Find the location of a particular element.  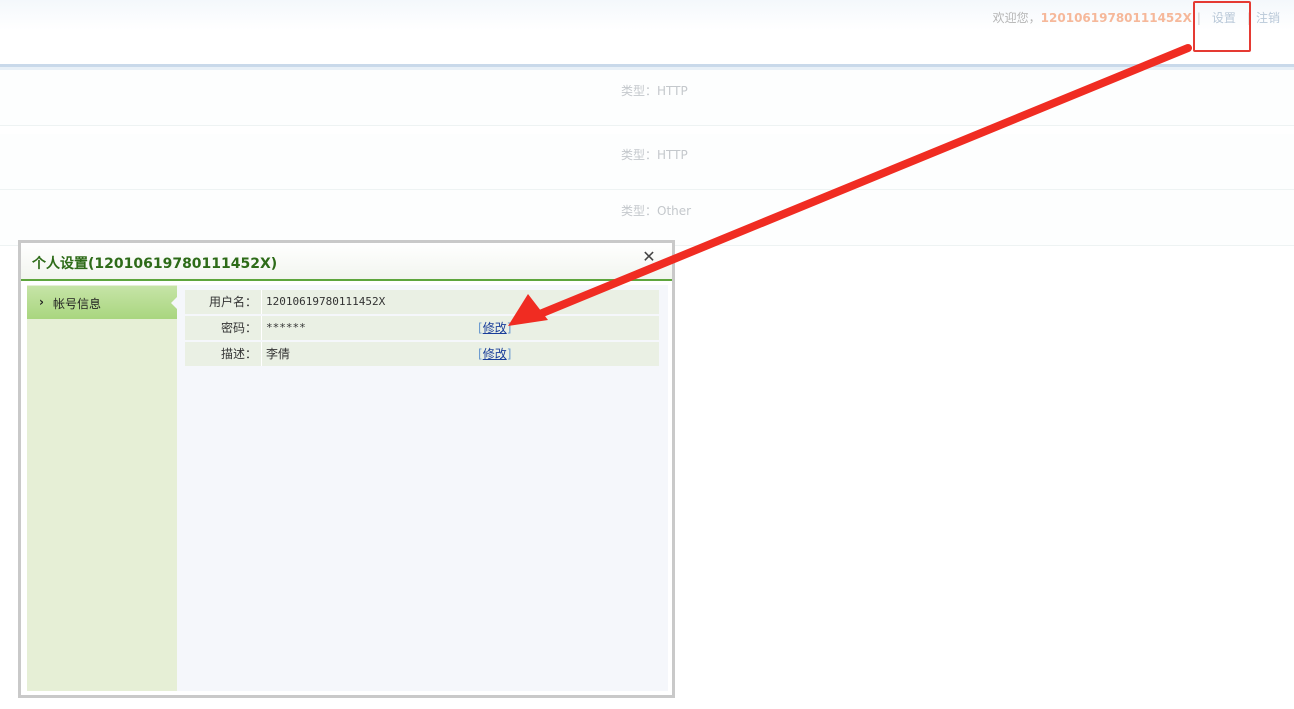

edit-password-link: 修改 is located at coordinates (495, 328).